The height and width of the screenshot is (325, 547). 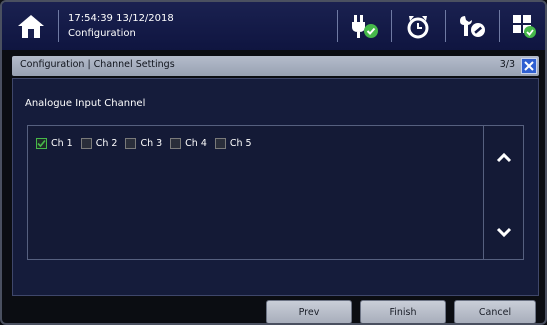 I want to click on network-status-button, so click(x=524, y=26).